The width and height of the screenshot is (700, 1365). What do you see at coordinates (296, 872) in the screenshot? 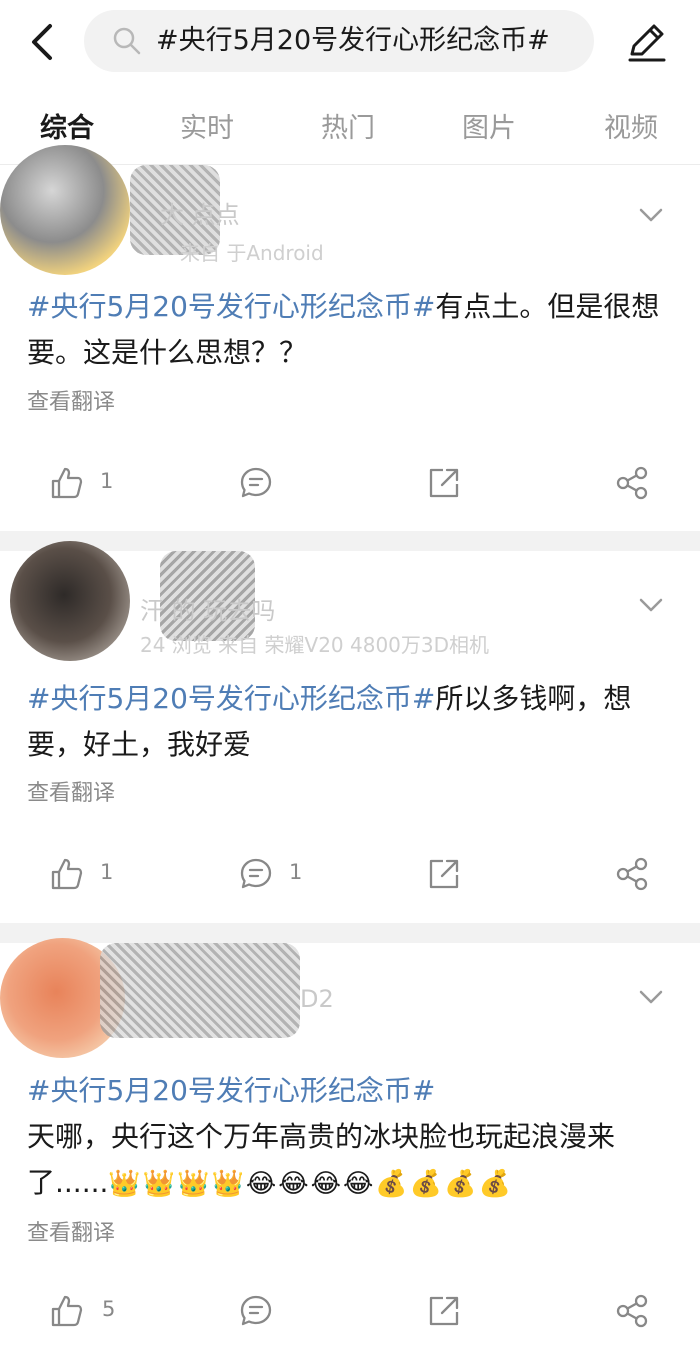
I see `comment-count: 1` at bounding box center [296, 872].